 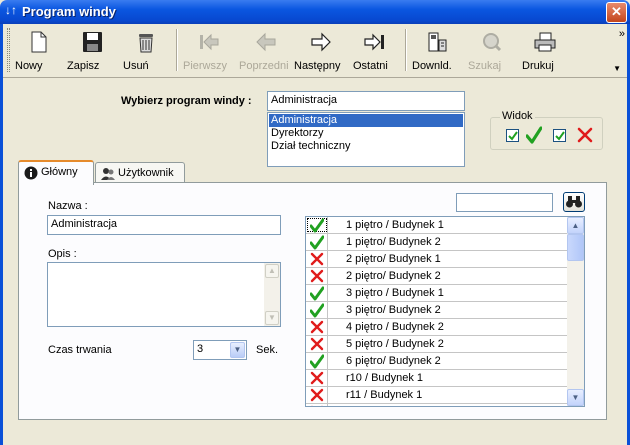 I want to click on floor-name: 3 piętro/ Budynek 2, so click(x=393, y=310).